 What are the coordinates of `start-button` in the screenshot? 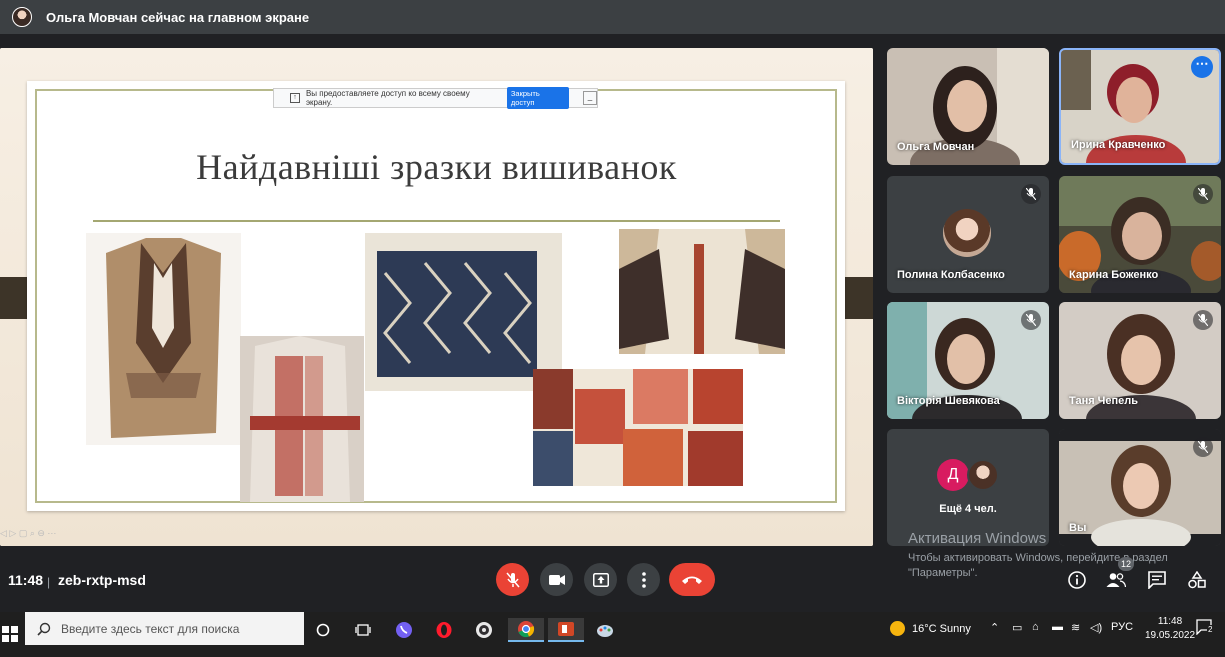 It's located at (10, 634).